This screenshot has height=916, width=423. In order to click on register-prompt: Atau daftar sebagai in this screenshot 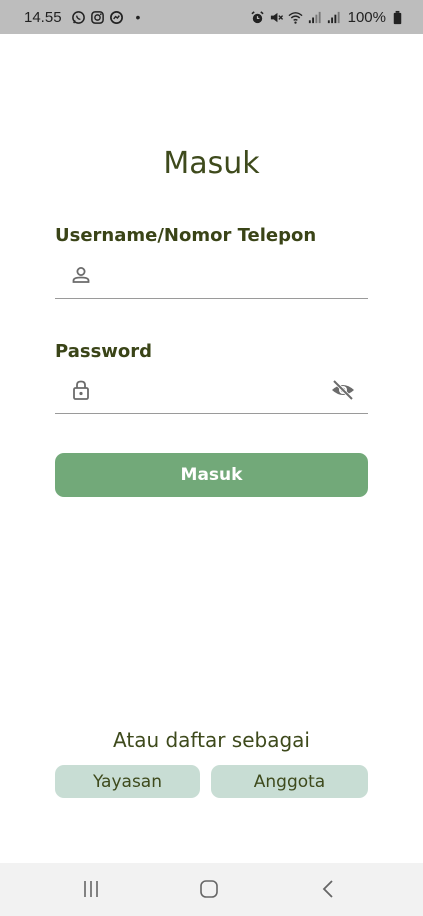, I will do `click(211, 740)`.